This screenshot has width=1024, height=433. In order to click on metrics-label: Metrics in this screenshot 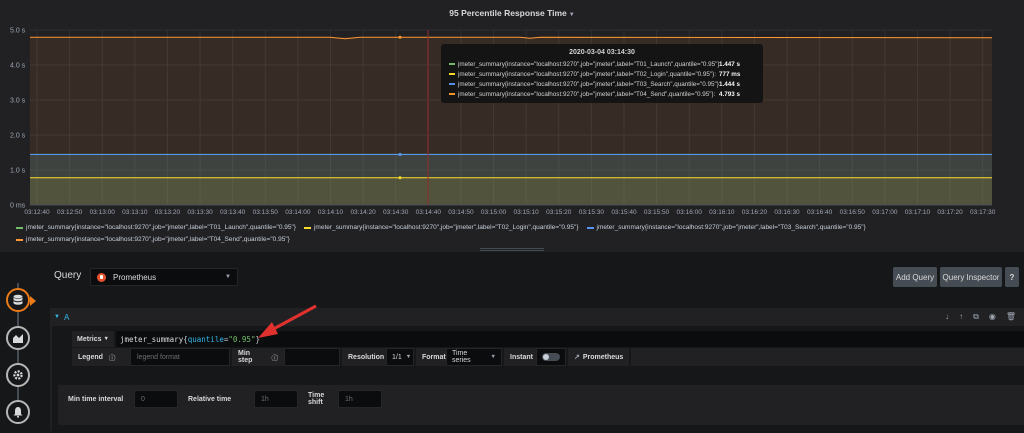, I will do `click(89, 339)`.